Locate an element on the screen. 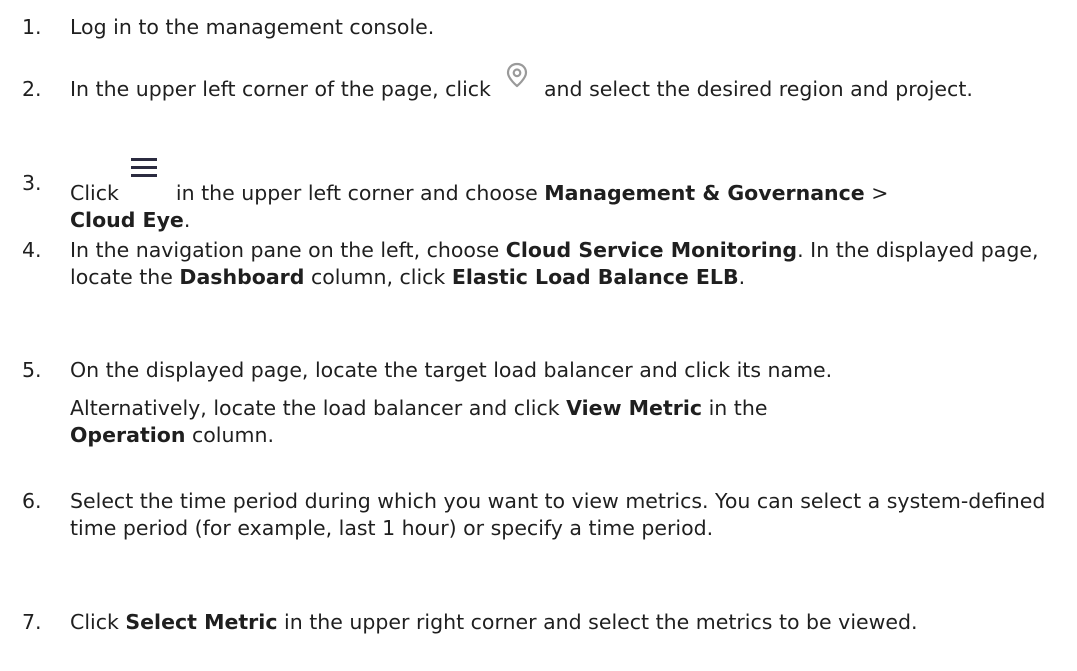 Image resolution: width=1077 pixels, height=671 pixels. ui-term: Cloud Service Monitoring is located at coordinates (651, 250).